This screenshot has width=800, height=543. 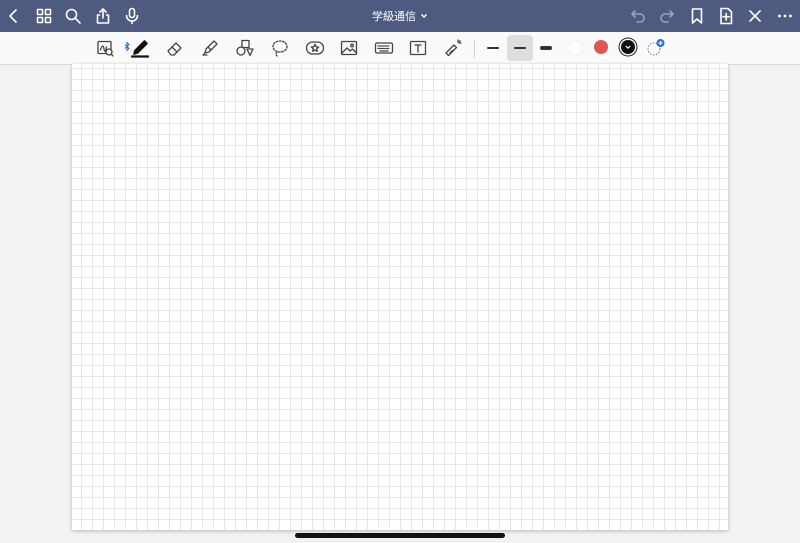 I want to click on color-swatch-white, so click(x=575, y=48).